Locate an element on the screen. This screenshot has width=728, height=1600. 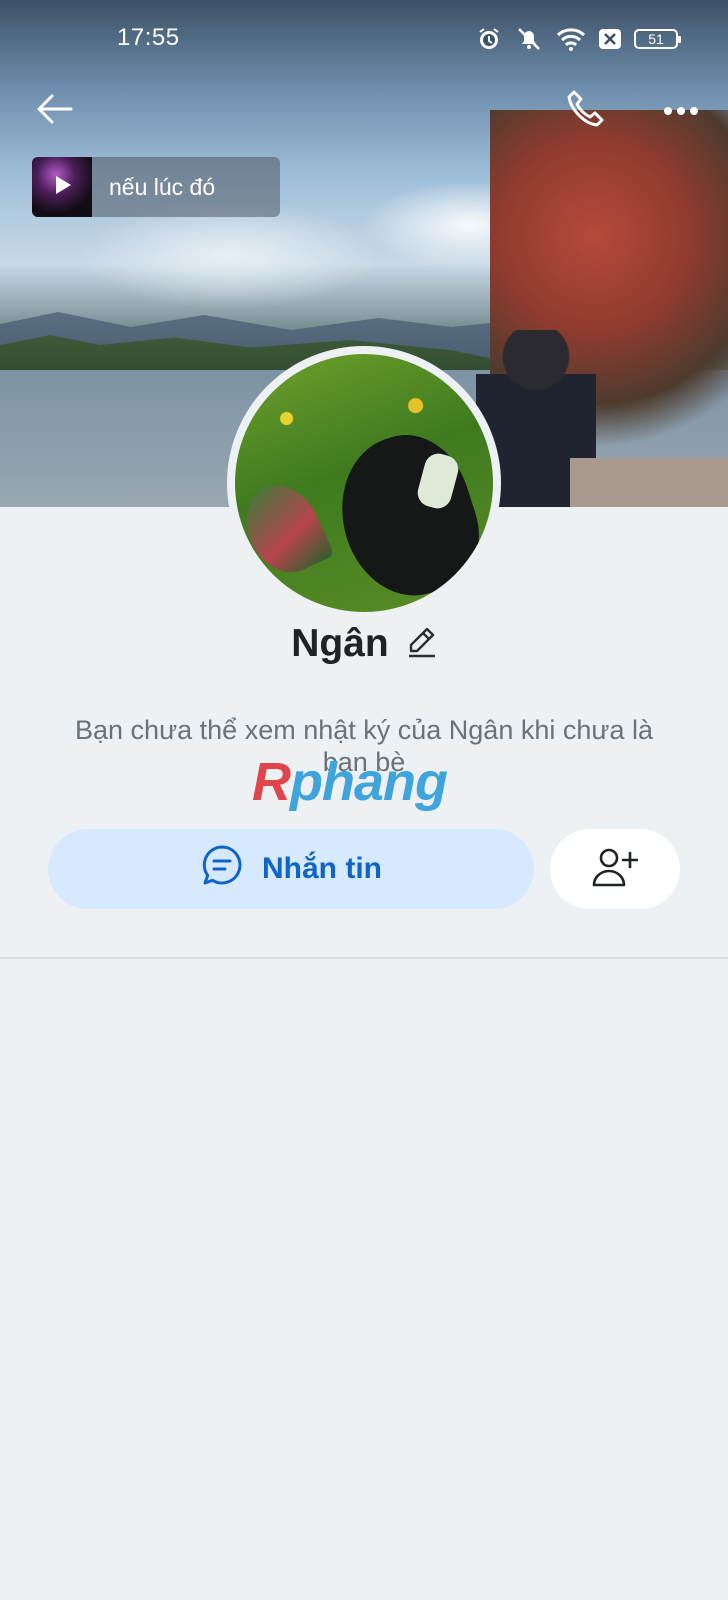
phone-icon is located at coordinates (586, 111).